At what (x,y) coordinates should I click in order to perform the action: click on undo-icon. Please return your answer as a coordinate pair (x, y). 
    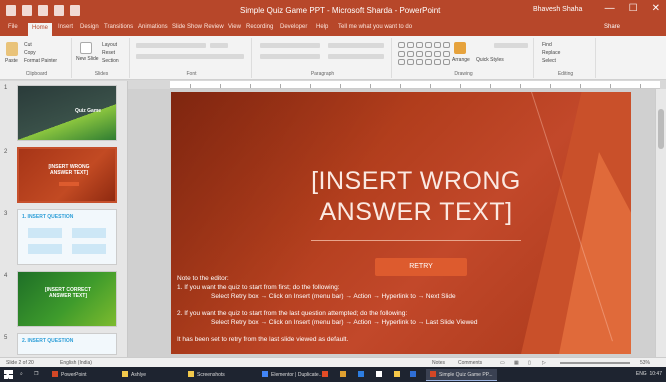
    Looking at the image, I should click on (27, 10).